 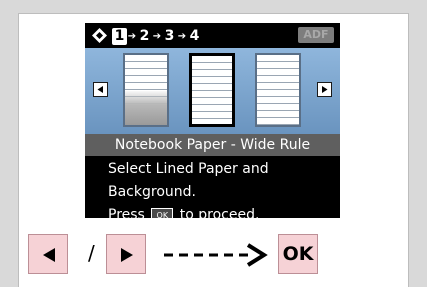 I want to click on left-arrow-button, so click(x=48, y=254).